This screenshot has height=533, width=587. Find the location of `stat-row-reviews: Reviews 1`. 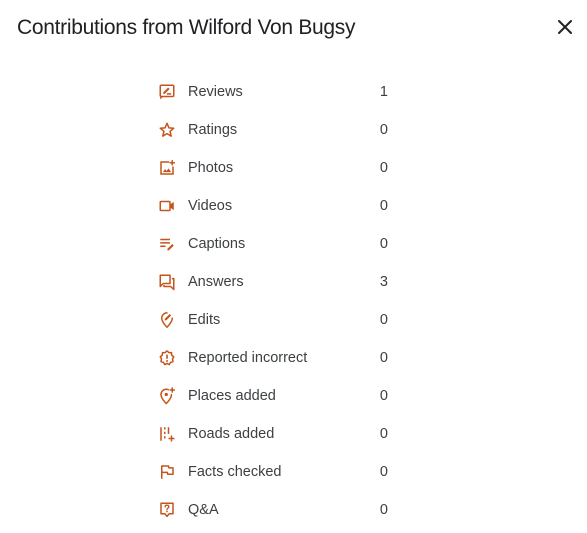

stat-row-reviews: Reviews 1 is located at coordinates (276, 92).